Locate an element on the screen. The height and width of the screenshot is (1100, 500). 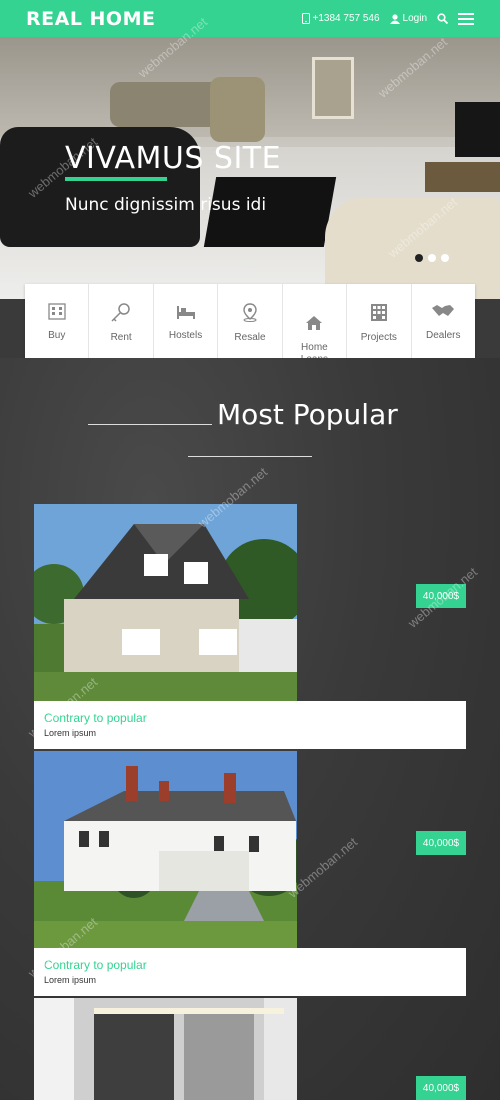
building-icon is located at coordinates (57, 316).